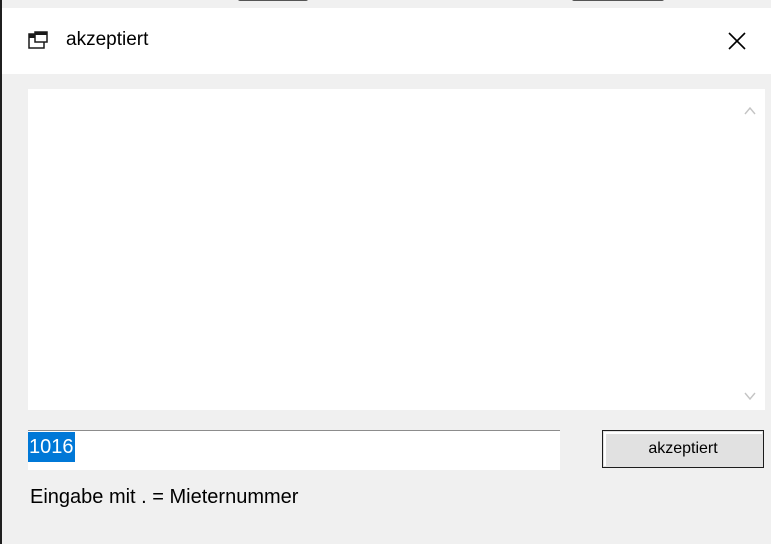 This screenshot has width=771, height=544. I want to click on title-bar: akzeptiert, so click(386, 41).